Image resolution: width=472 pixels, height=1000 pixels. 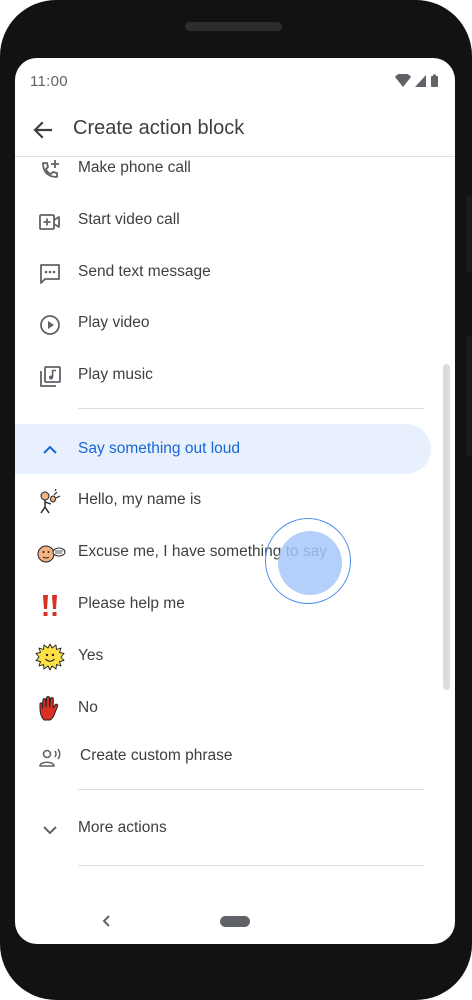 I want to click on action-play-video: Play video, so click(x=235, y=324).